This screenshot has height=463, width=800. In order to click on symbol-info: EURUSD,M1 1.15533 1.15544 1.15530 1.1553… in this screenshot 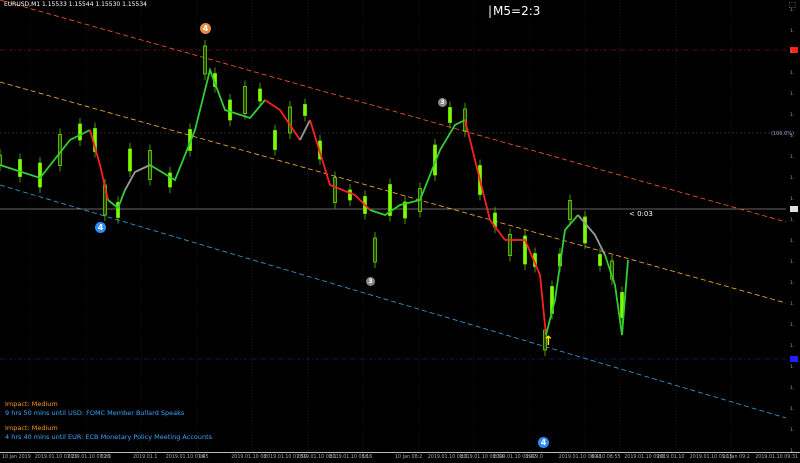, I will do `click(75, 4)`.